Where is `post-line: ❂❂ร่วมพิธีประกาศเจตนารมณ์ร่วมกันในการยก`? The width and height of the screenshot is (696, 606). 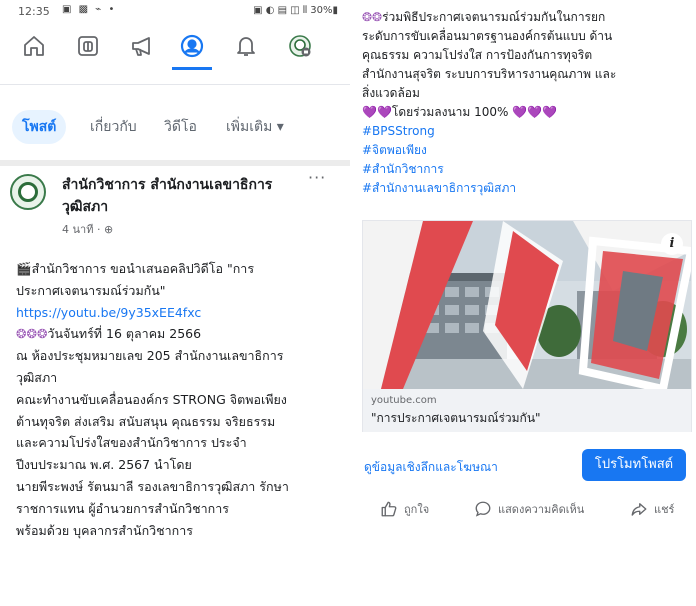
post-line: ❂❂ร่วมพิธีประกาศเจตนารมณ์ร่วมกันในการยก is located at coordinates (484, 17).